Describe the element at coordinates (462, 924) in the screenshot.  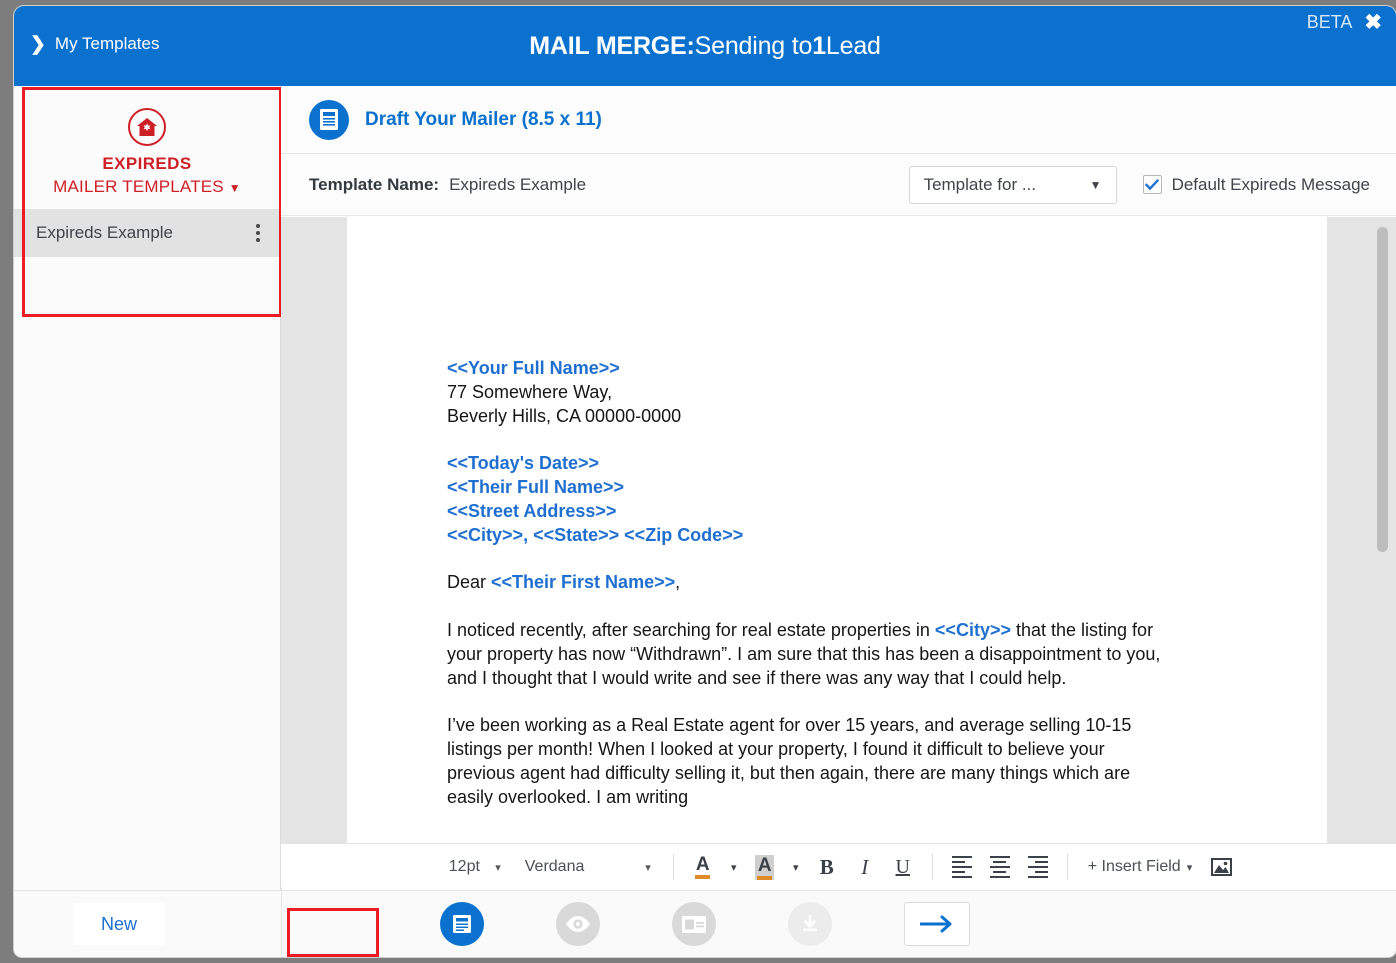
I see `draft-document-icon` at that location.